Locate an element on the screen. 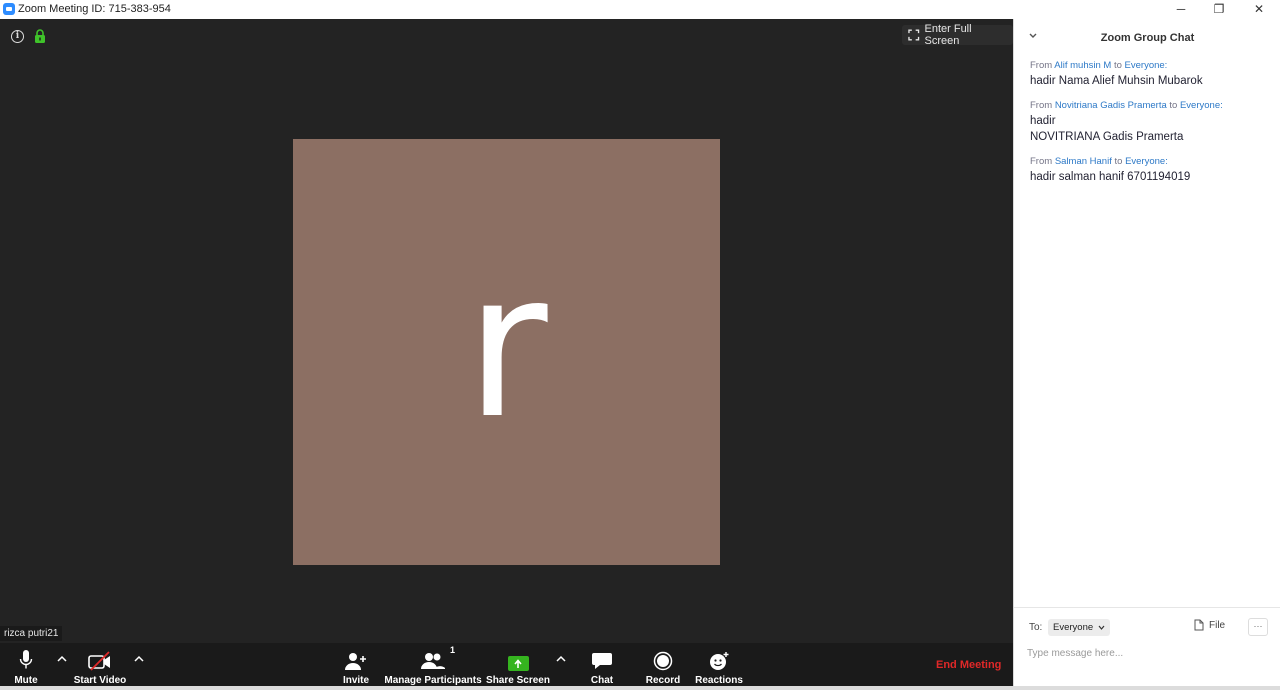 The image size is (1280, 690). message-meta: From Salman Hanif to Everyone: is located at coordinates (1150, 161).